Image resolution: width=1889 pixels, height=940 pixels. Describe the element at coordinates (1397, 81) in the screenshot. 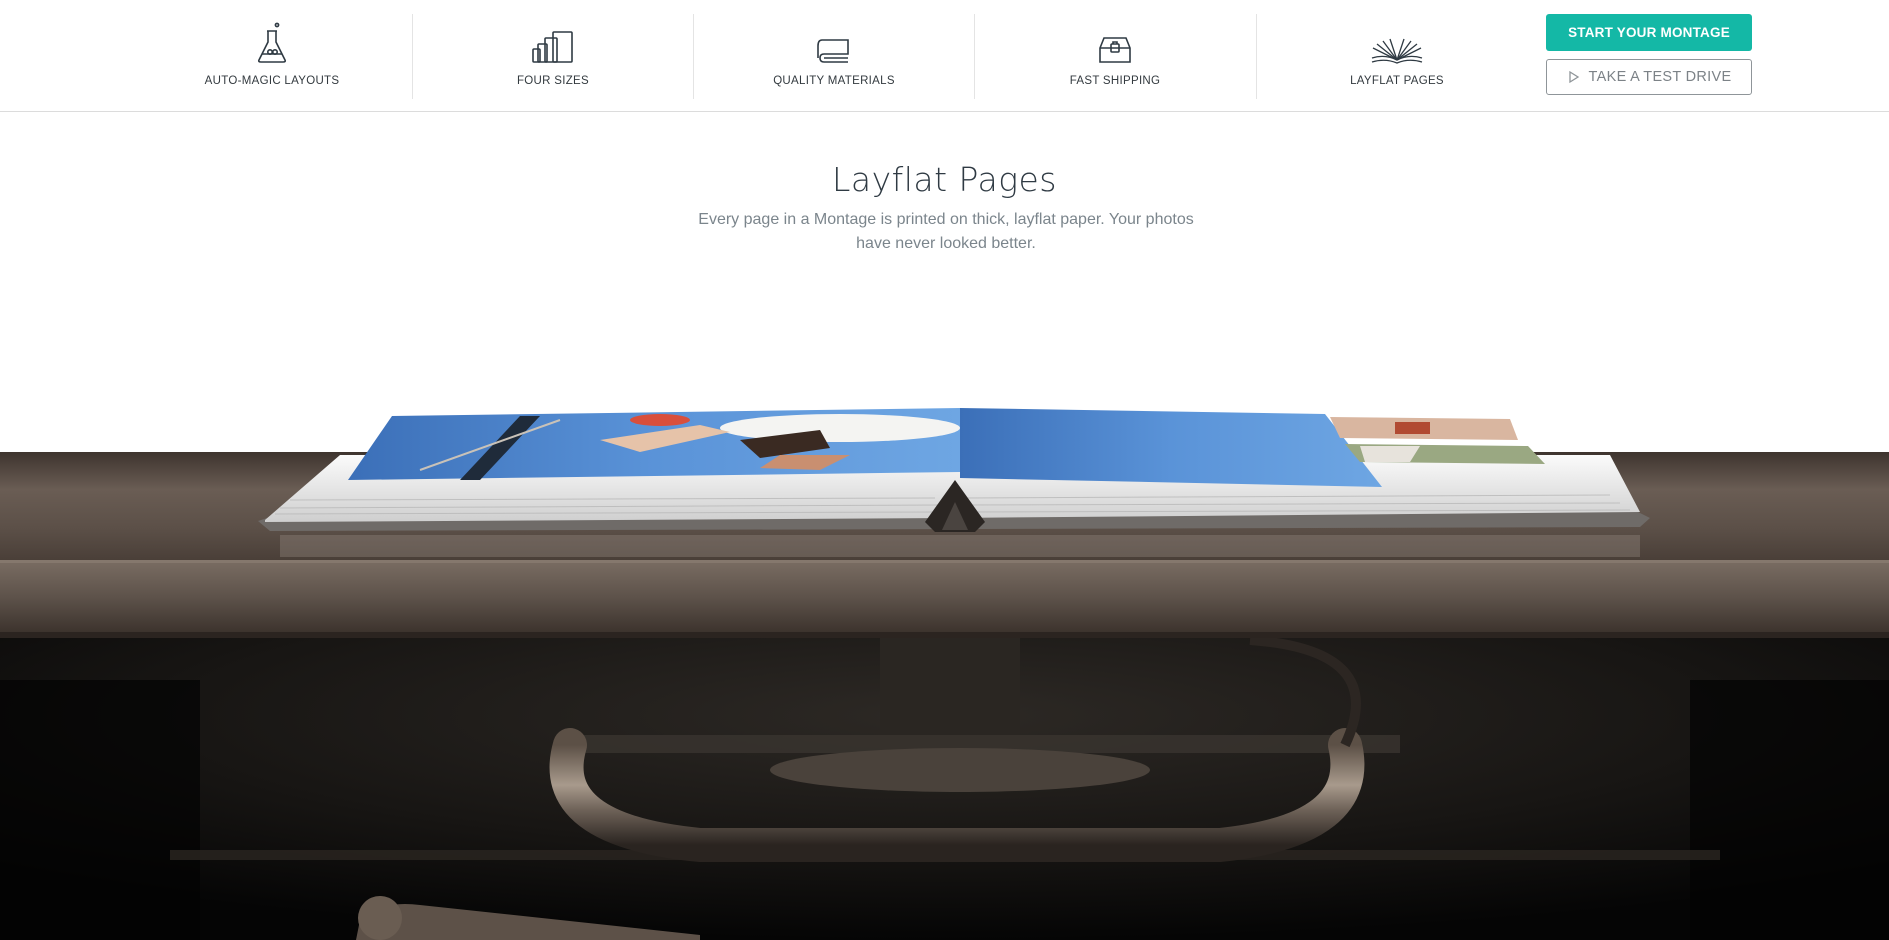

I see `feature-label: LAYFLAT PAGES` at that location.